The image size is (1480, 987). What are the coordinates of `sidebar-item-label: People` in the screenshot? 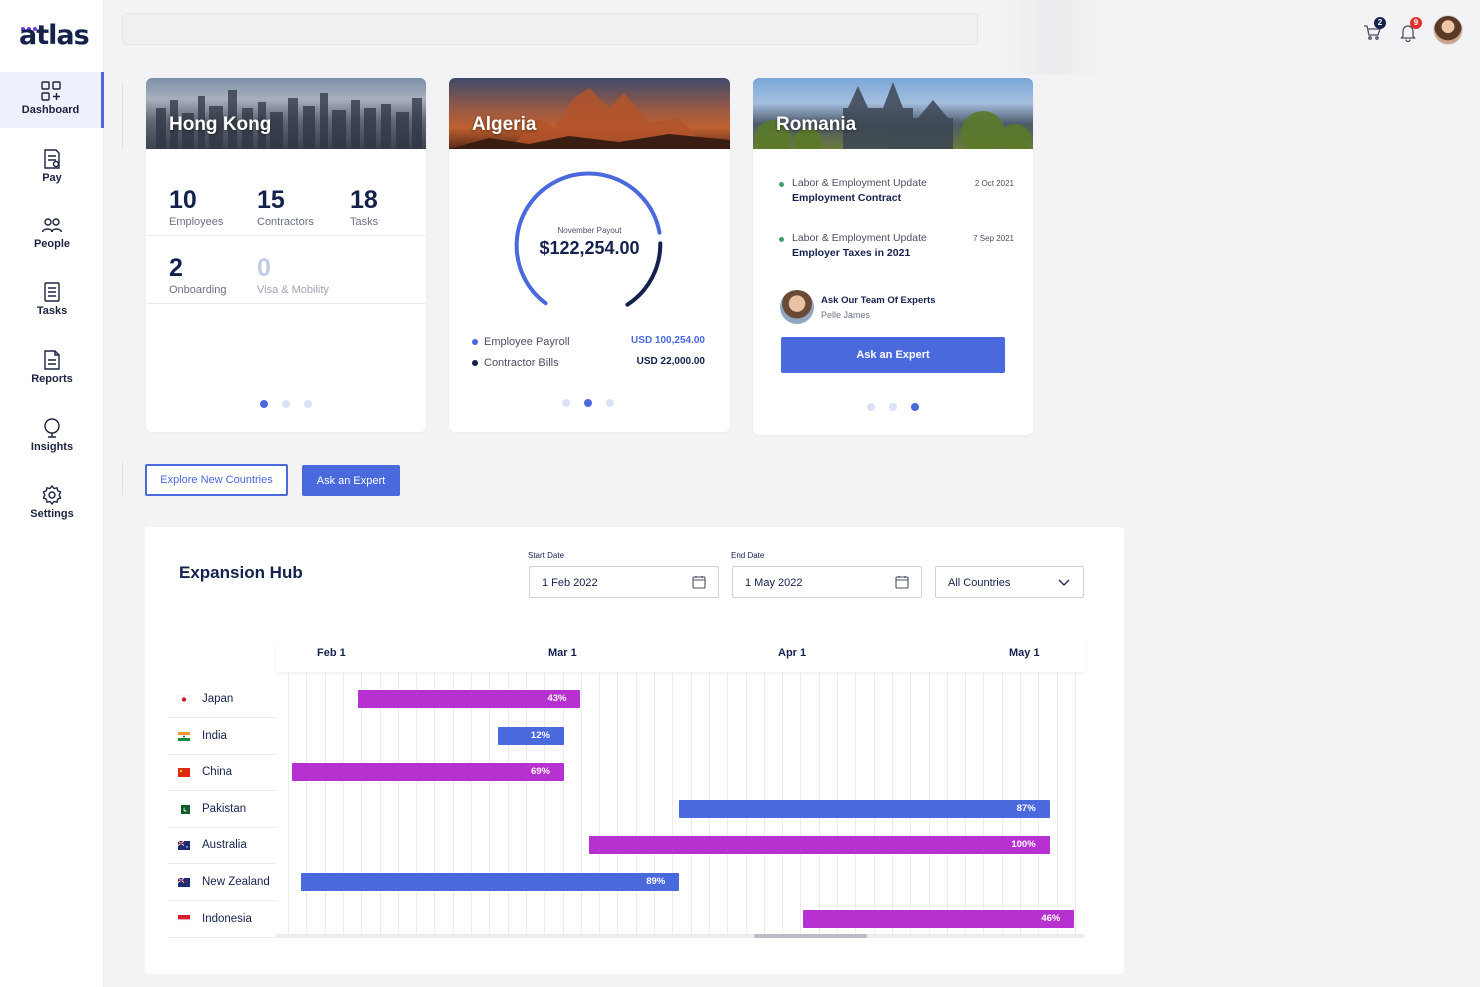 It's located at (52, 244).